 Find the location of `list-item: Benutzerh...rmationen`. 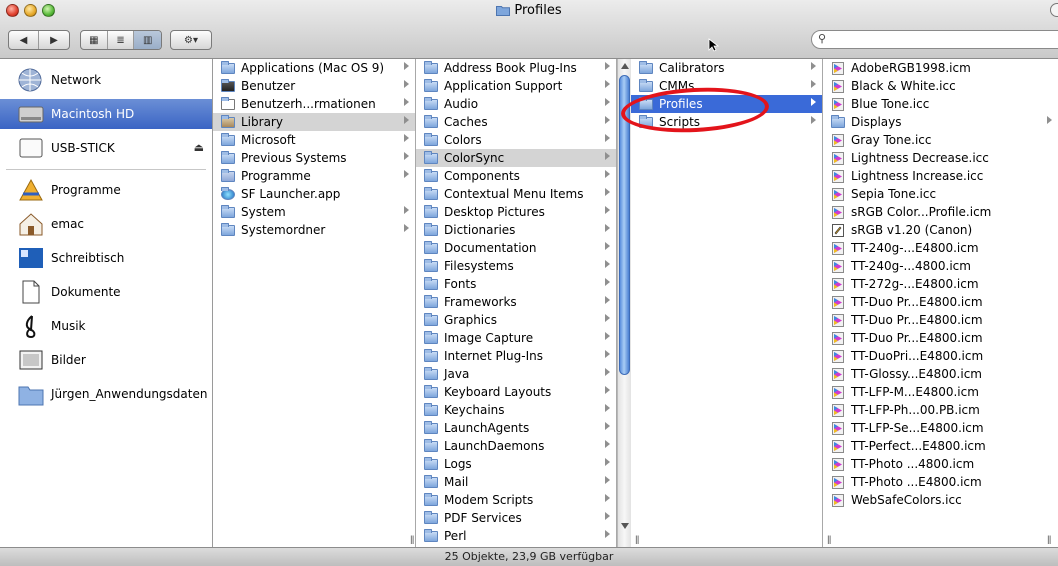

list-item: Benutzerh...rmationen is located at coordinates (314, 104).